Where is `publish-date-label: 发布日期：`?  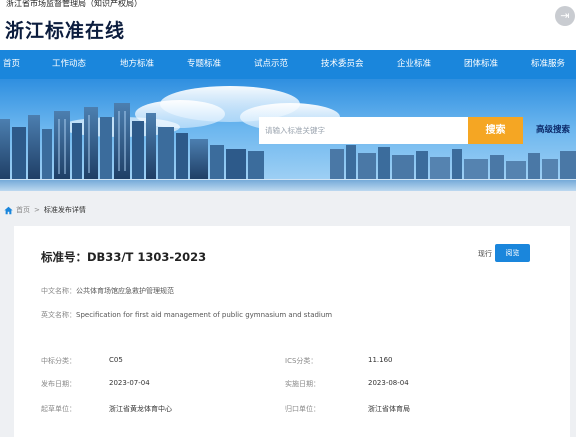
publish-date-label: 发布日期： is located at coordinates (58, 384).